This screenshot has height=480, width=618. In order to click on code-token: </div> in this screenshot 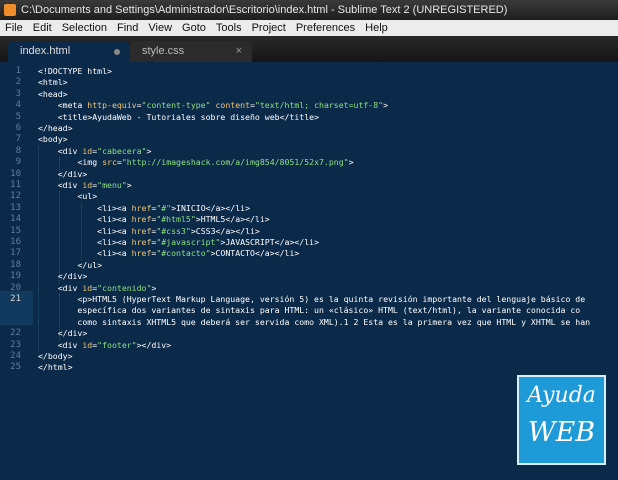, I will do `click(72, 333)`.